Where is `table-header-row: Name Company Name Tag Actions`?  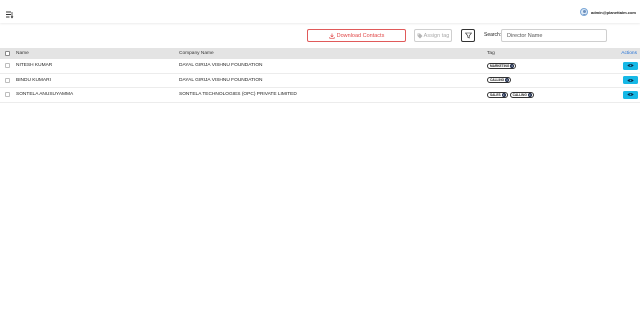
table-header-row: Name Company Name Tag Actions is located at coordinates (320, 53).